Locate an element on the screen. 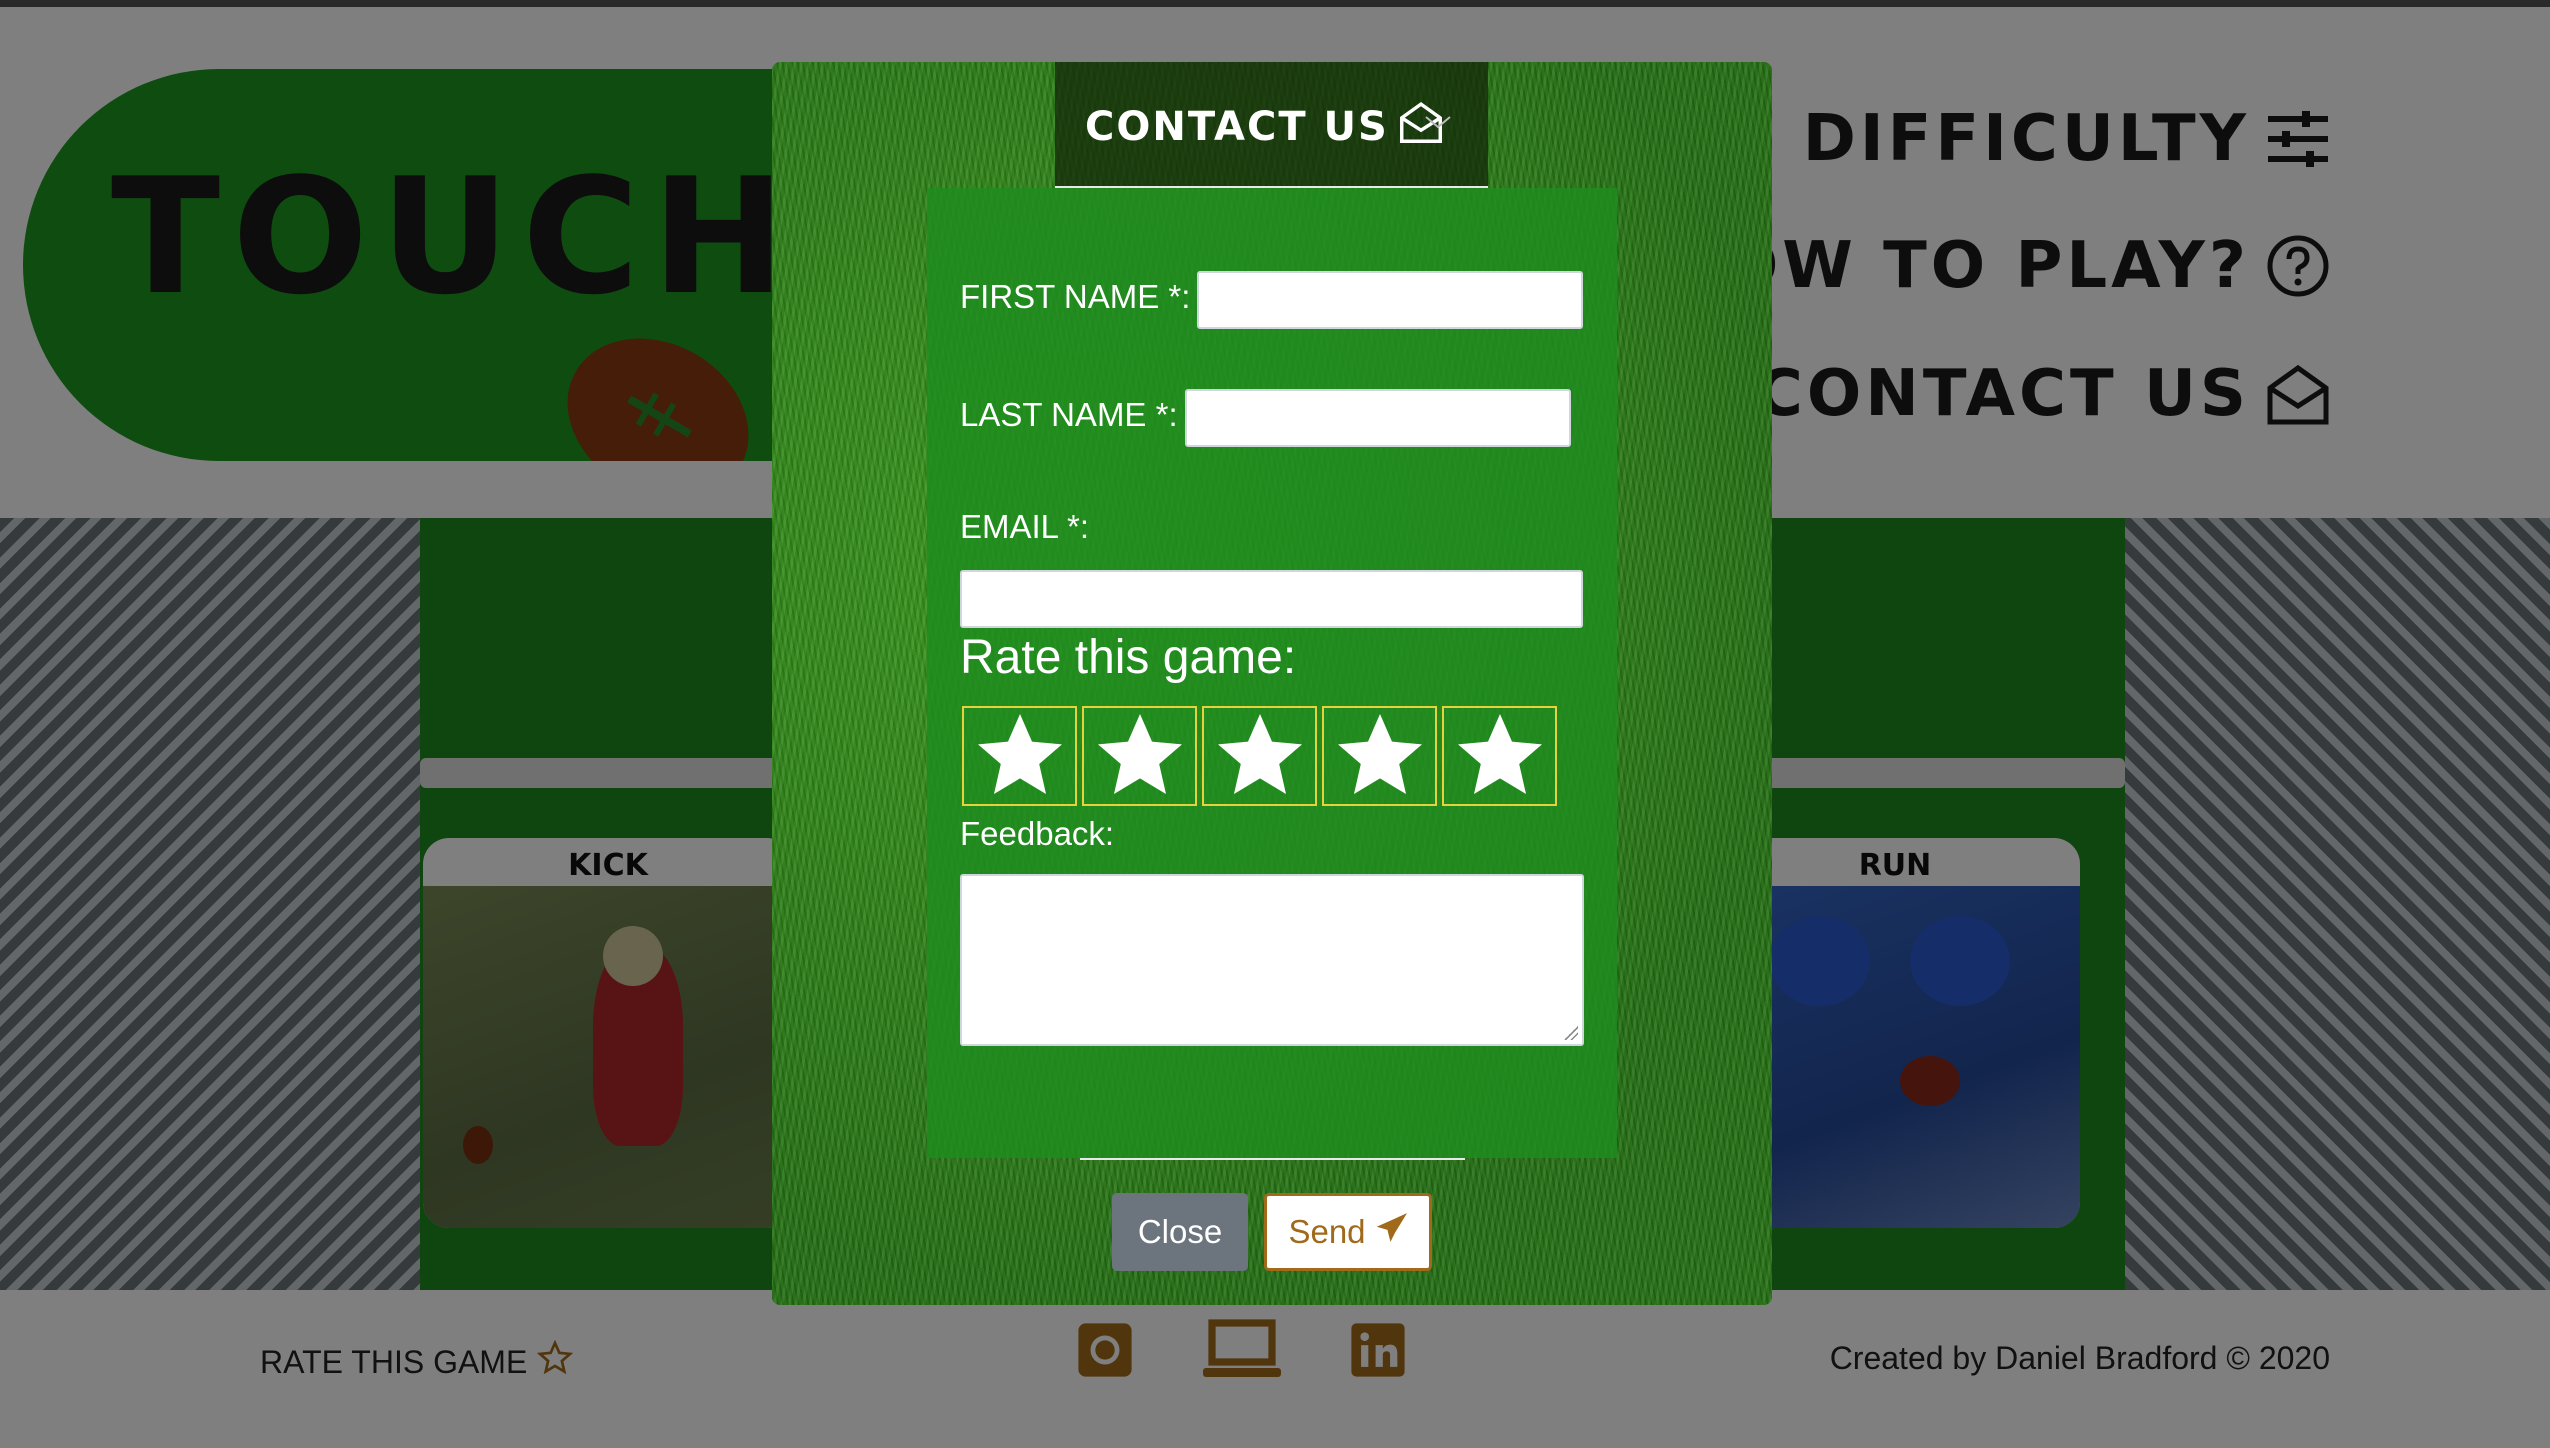  modal-footer-divider is located at coordinates (1272, 1159).